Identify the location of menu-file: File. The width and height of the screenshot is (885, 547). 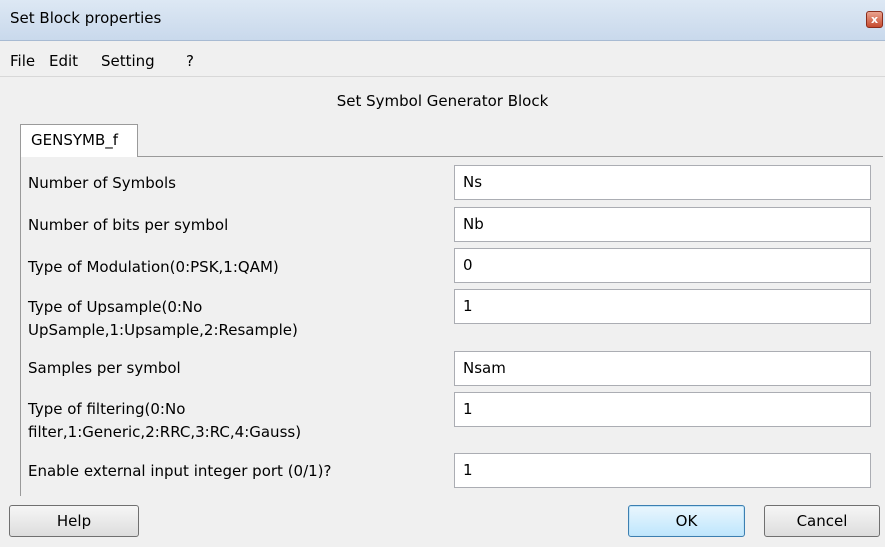
(22, 61).